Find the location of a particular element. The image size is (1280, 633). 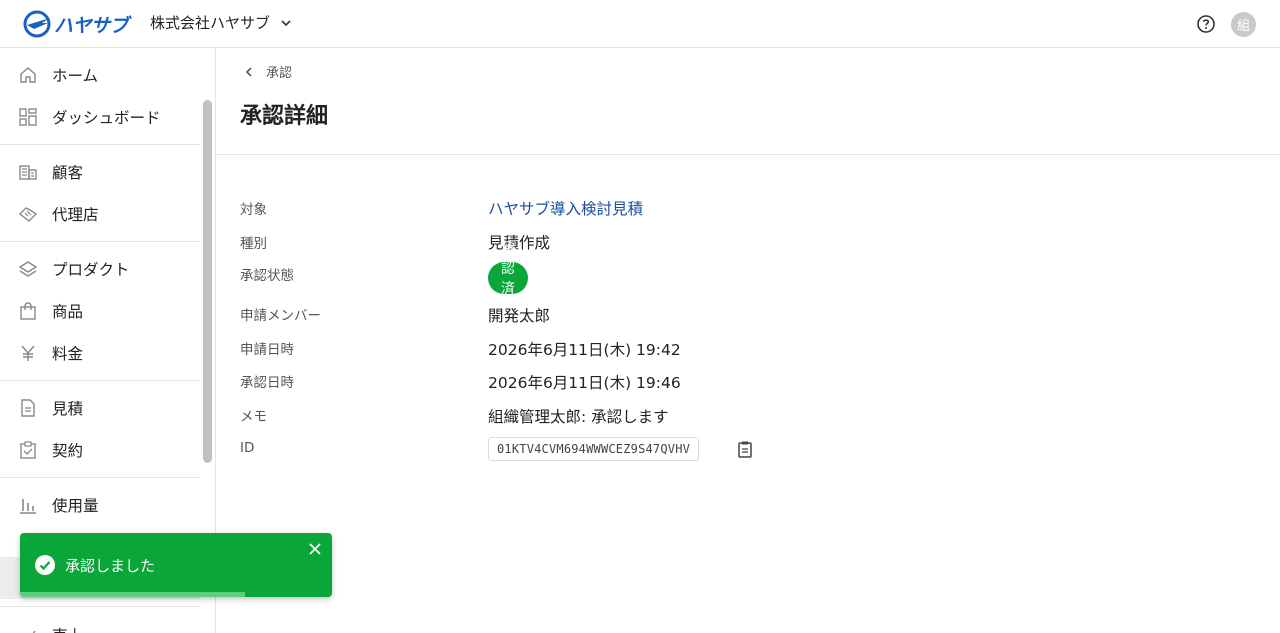

nav-group-products: プロダクト 商品 料金 is located at coordinates (100, 311).